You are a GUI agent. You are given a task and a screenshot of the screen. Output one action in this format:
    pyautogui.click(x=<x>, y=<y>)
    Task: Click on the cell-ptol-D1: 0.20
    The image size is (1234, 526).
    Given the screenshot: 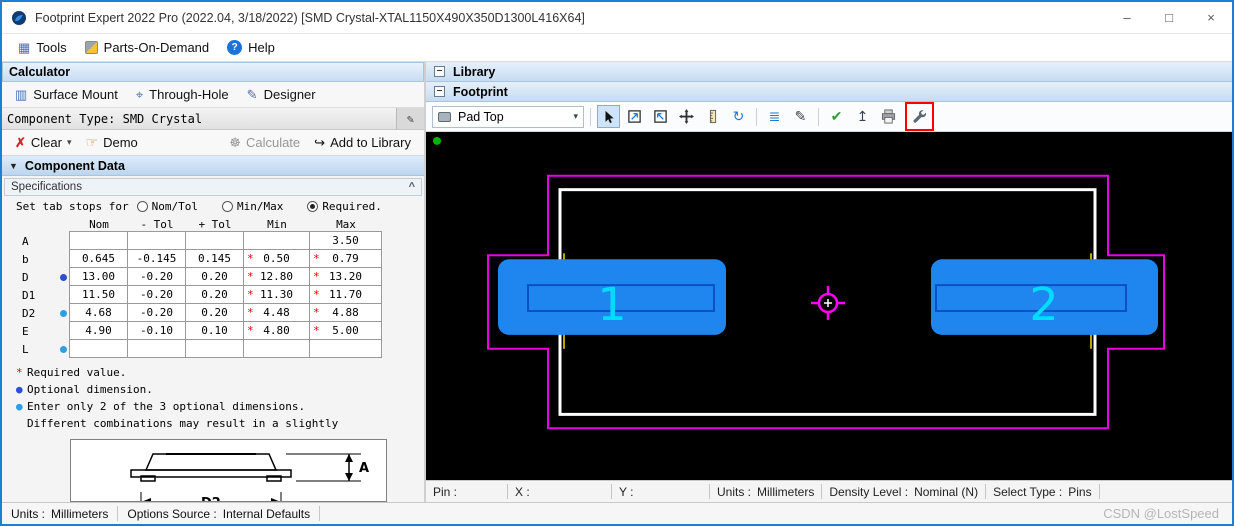 What is the action you would take?
    pyautogui.click(x=214, y=294)
    